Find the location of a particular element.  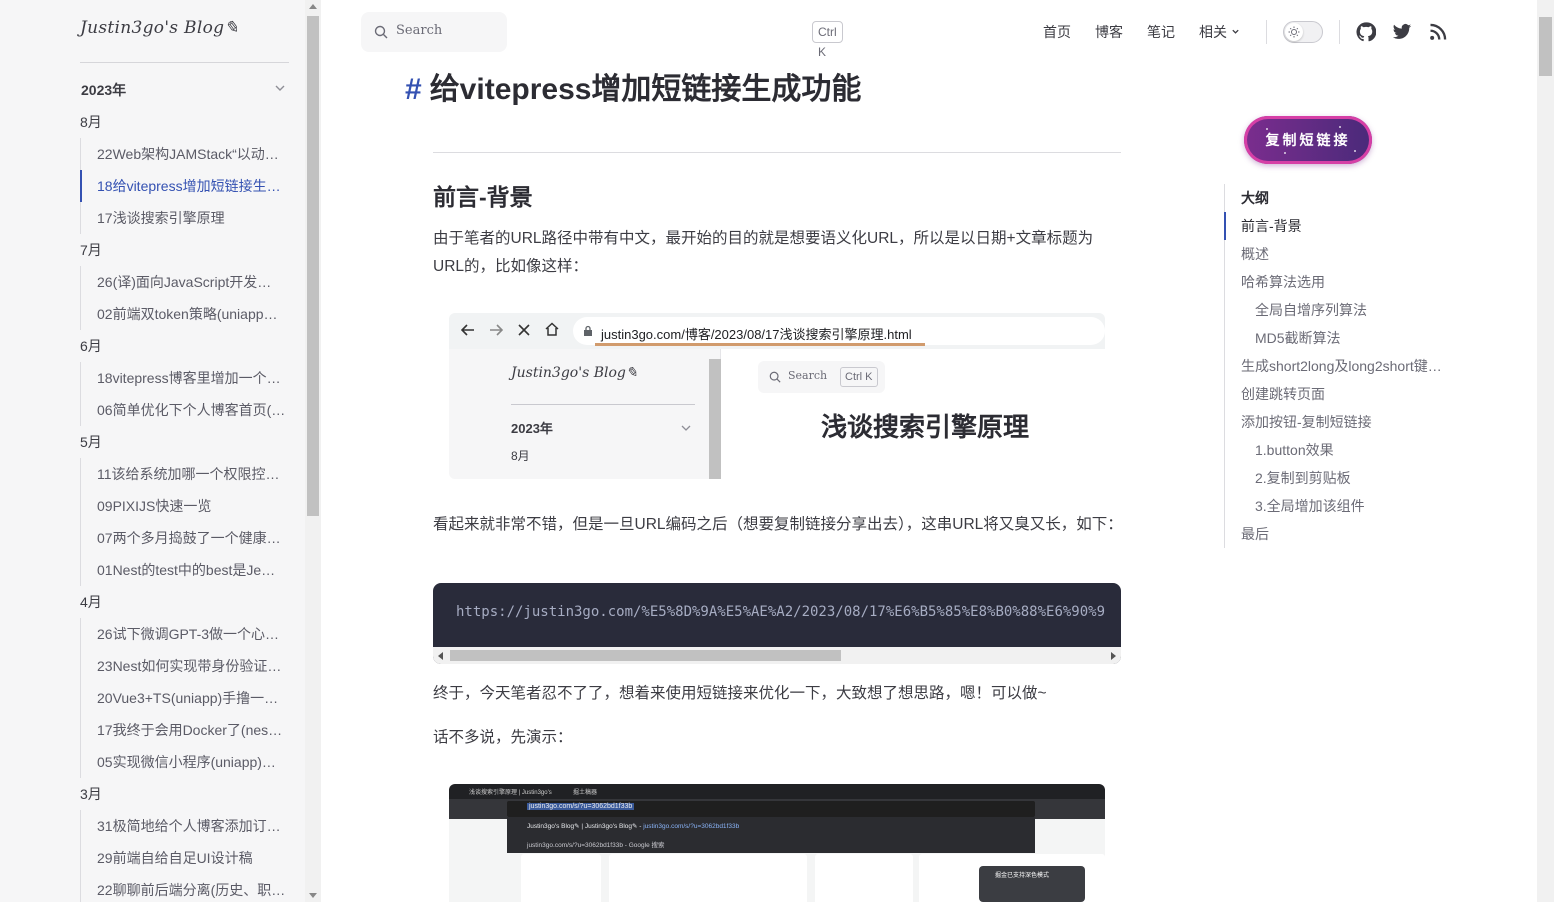

section-heading: 前言-背景 is located at coordinates (483, 197).